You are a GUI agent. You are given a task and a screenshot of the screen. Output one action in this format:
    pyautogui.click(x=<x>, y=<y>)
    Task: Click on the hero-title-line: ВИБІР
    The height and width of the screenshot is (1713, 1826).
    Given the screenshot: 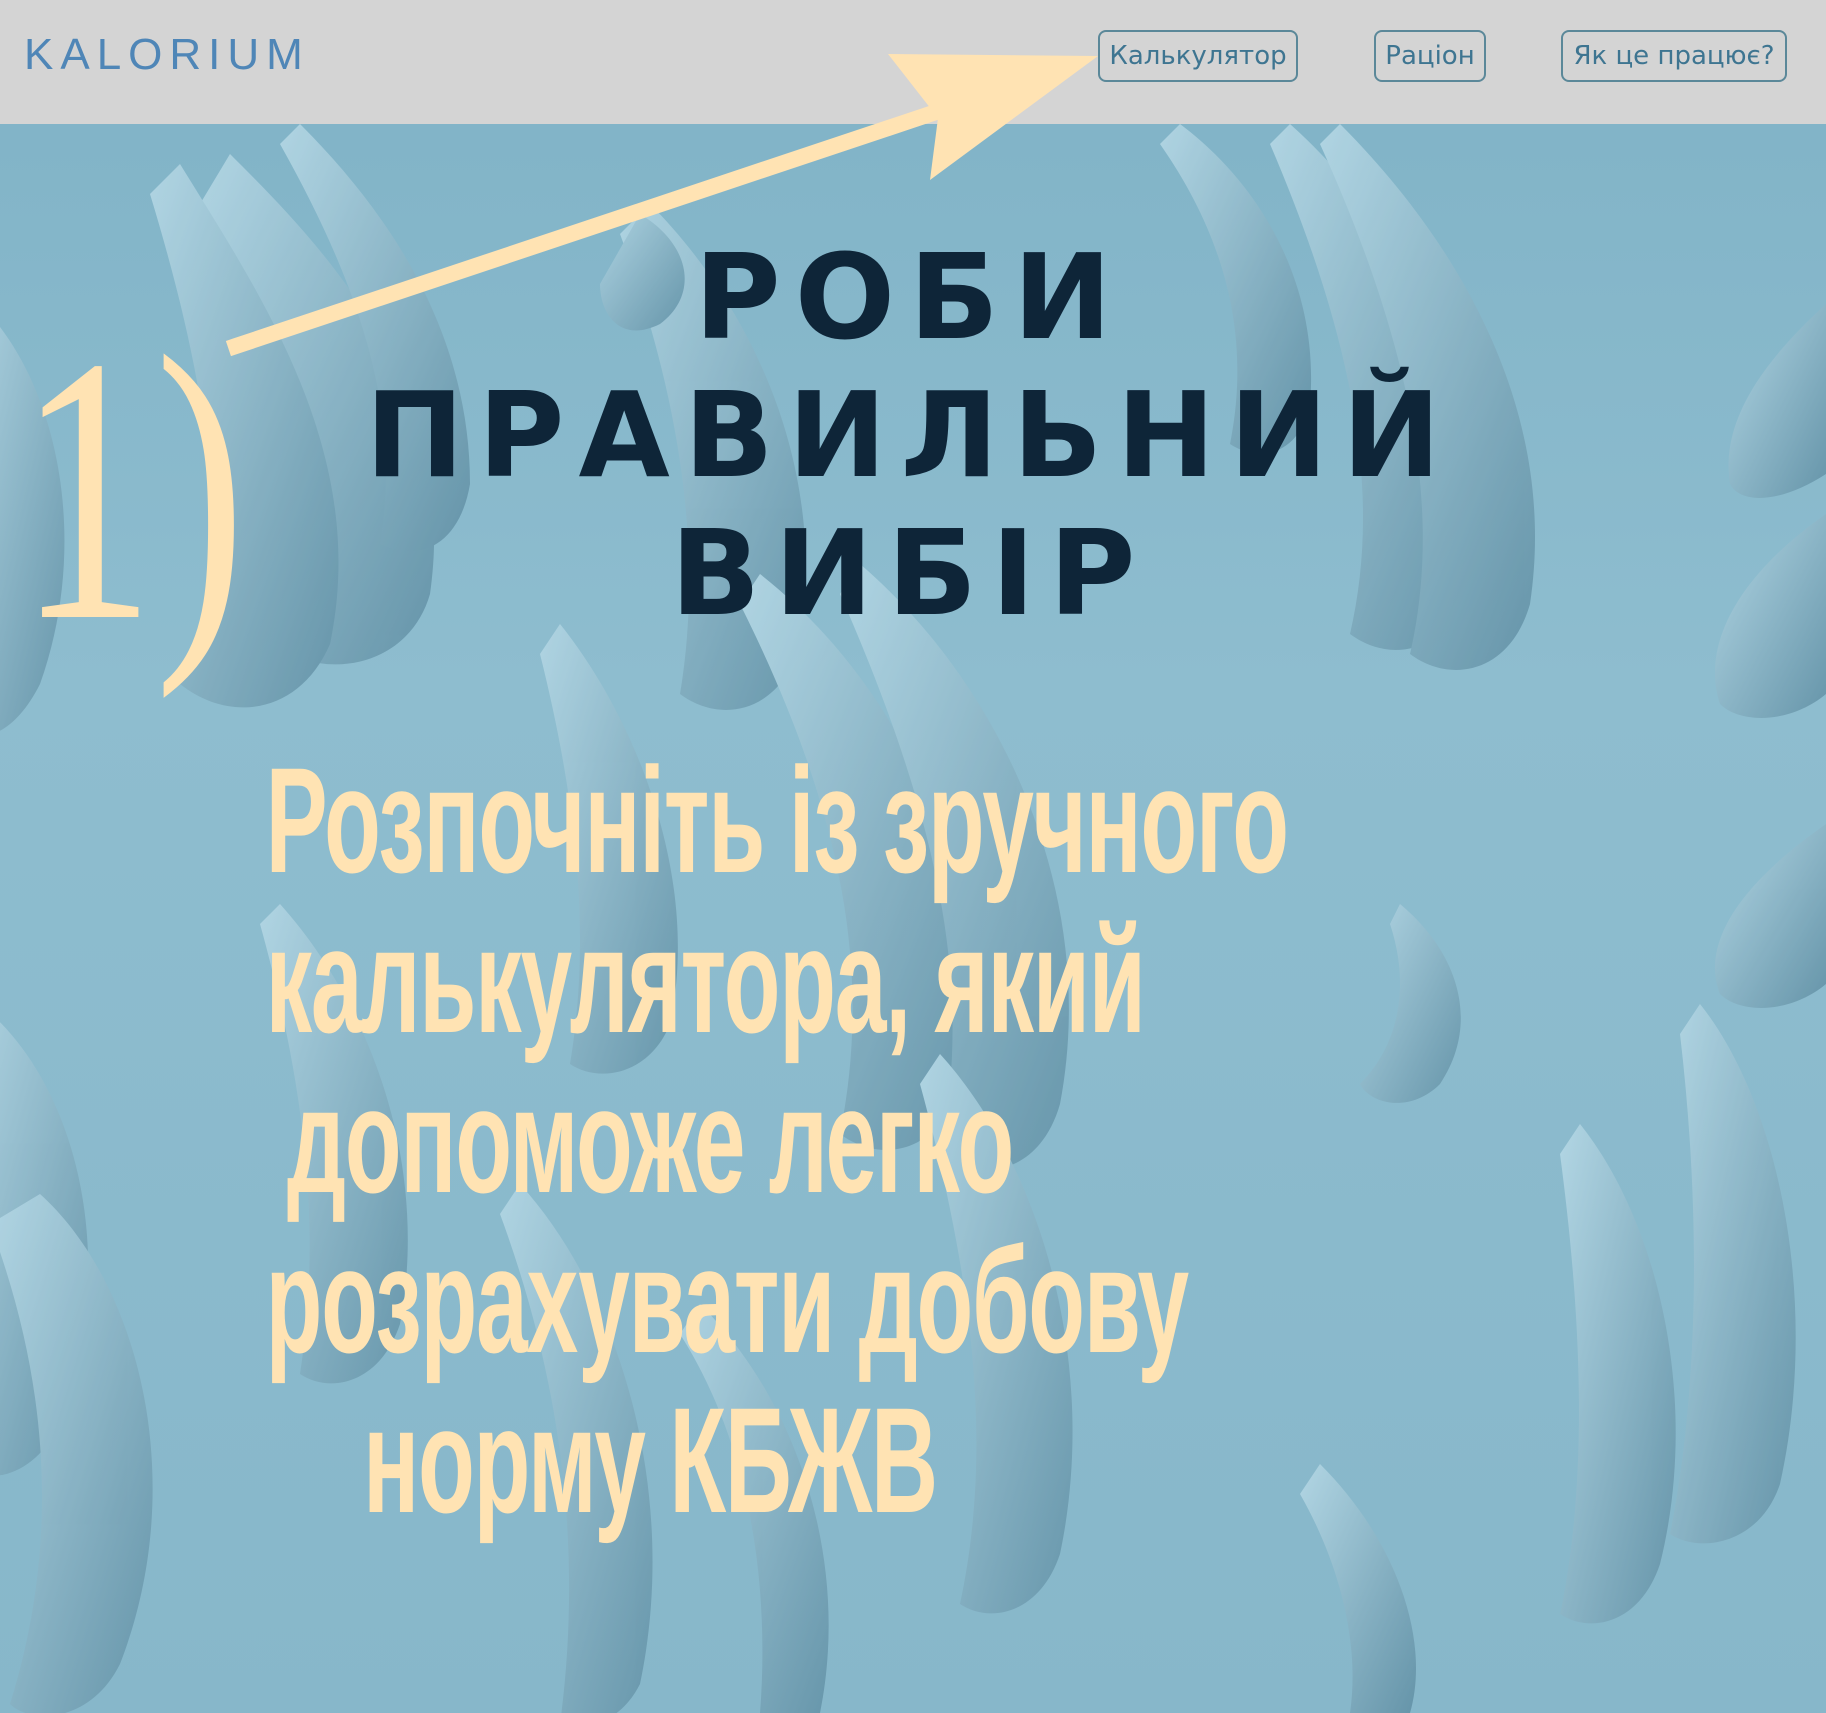 What is the action you would take?
    pyautogui.click(x=910, y=573)
    